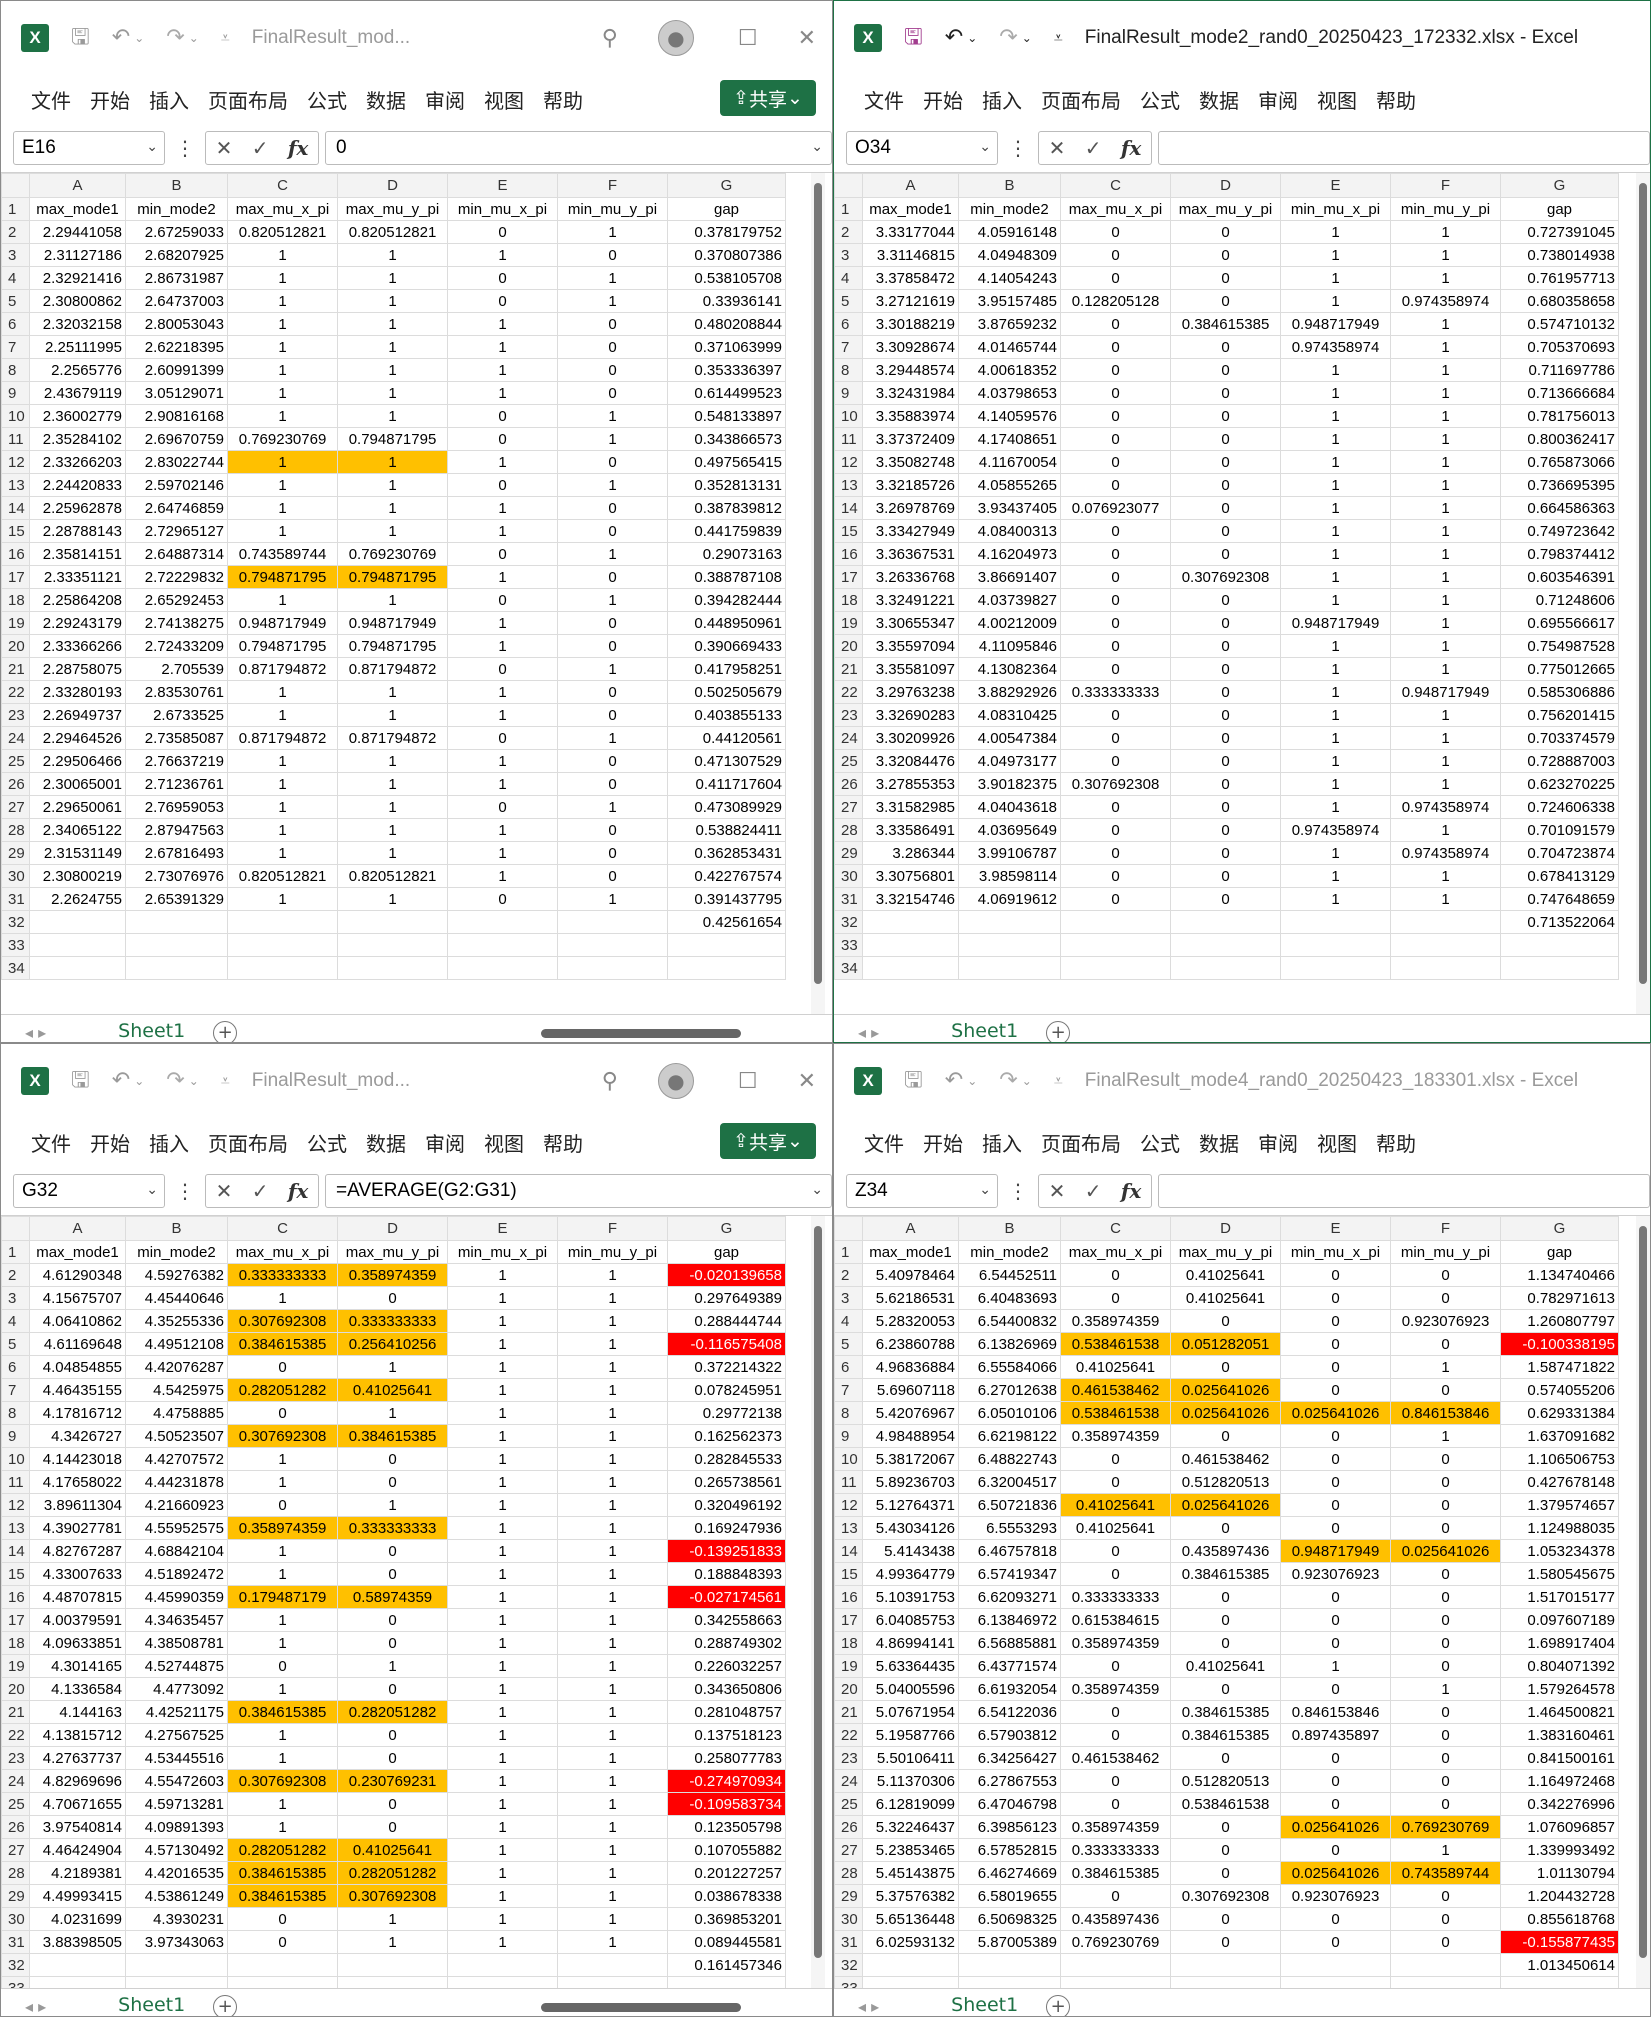 The height and width of the screenshot is (2017, 1651). What do you see at coordinates (1559, 1827) in the screenshot?
I see `cell: 1.076096857` at bounding box center [1559, 1827].